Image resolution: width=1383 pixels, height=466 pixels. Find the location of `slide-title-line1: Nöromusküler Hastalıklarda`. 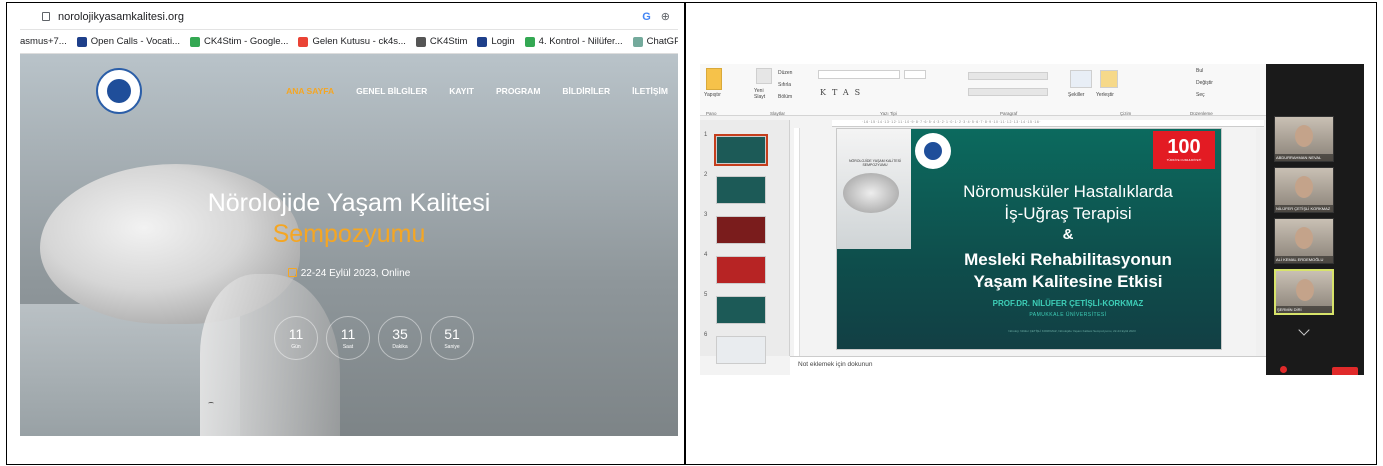

slide-title-line1: Nöromusküler Hastalıklarda is located at coordinates (1068, 191).